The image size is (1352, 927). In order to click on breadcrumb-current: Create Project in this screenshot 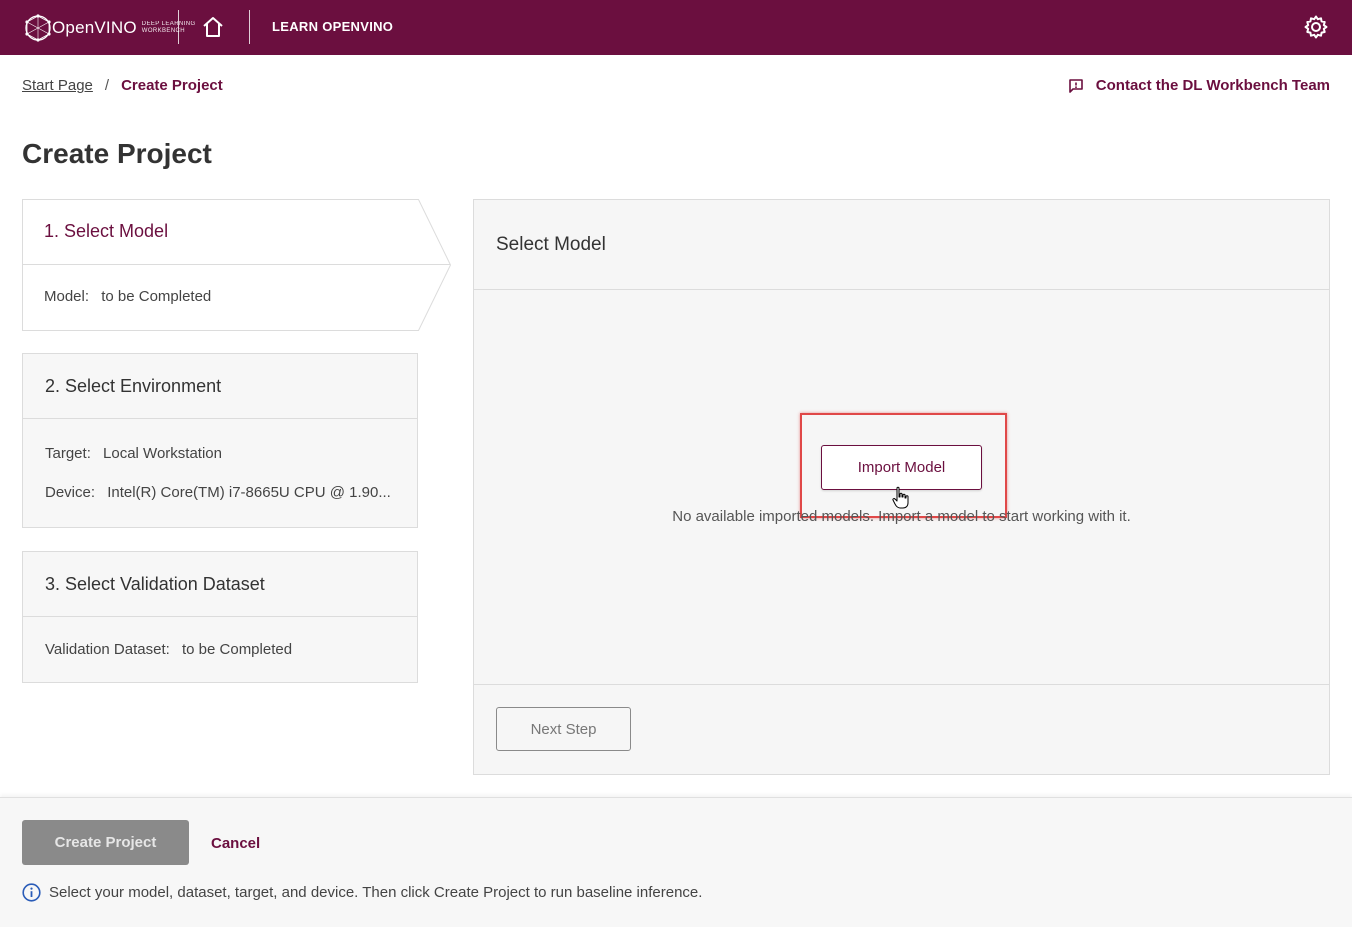, I will do `click(172, 85)`.